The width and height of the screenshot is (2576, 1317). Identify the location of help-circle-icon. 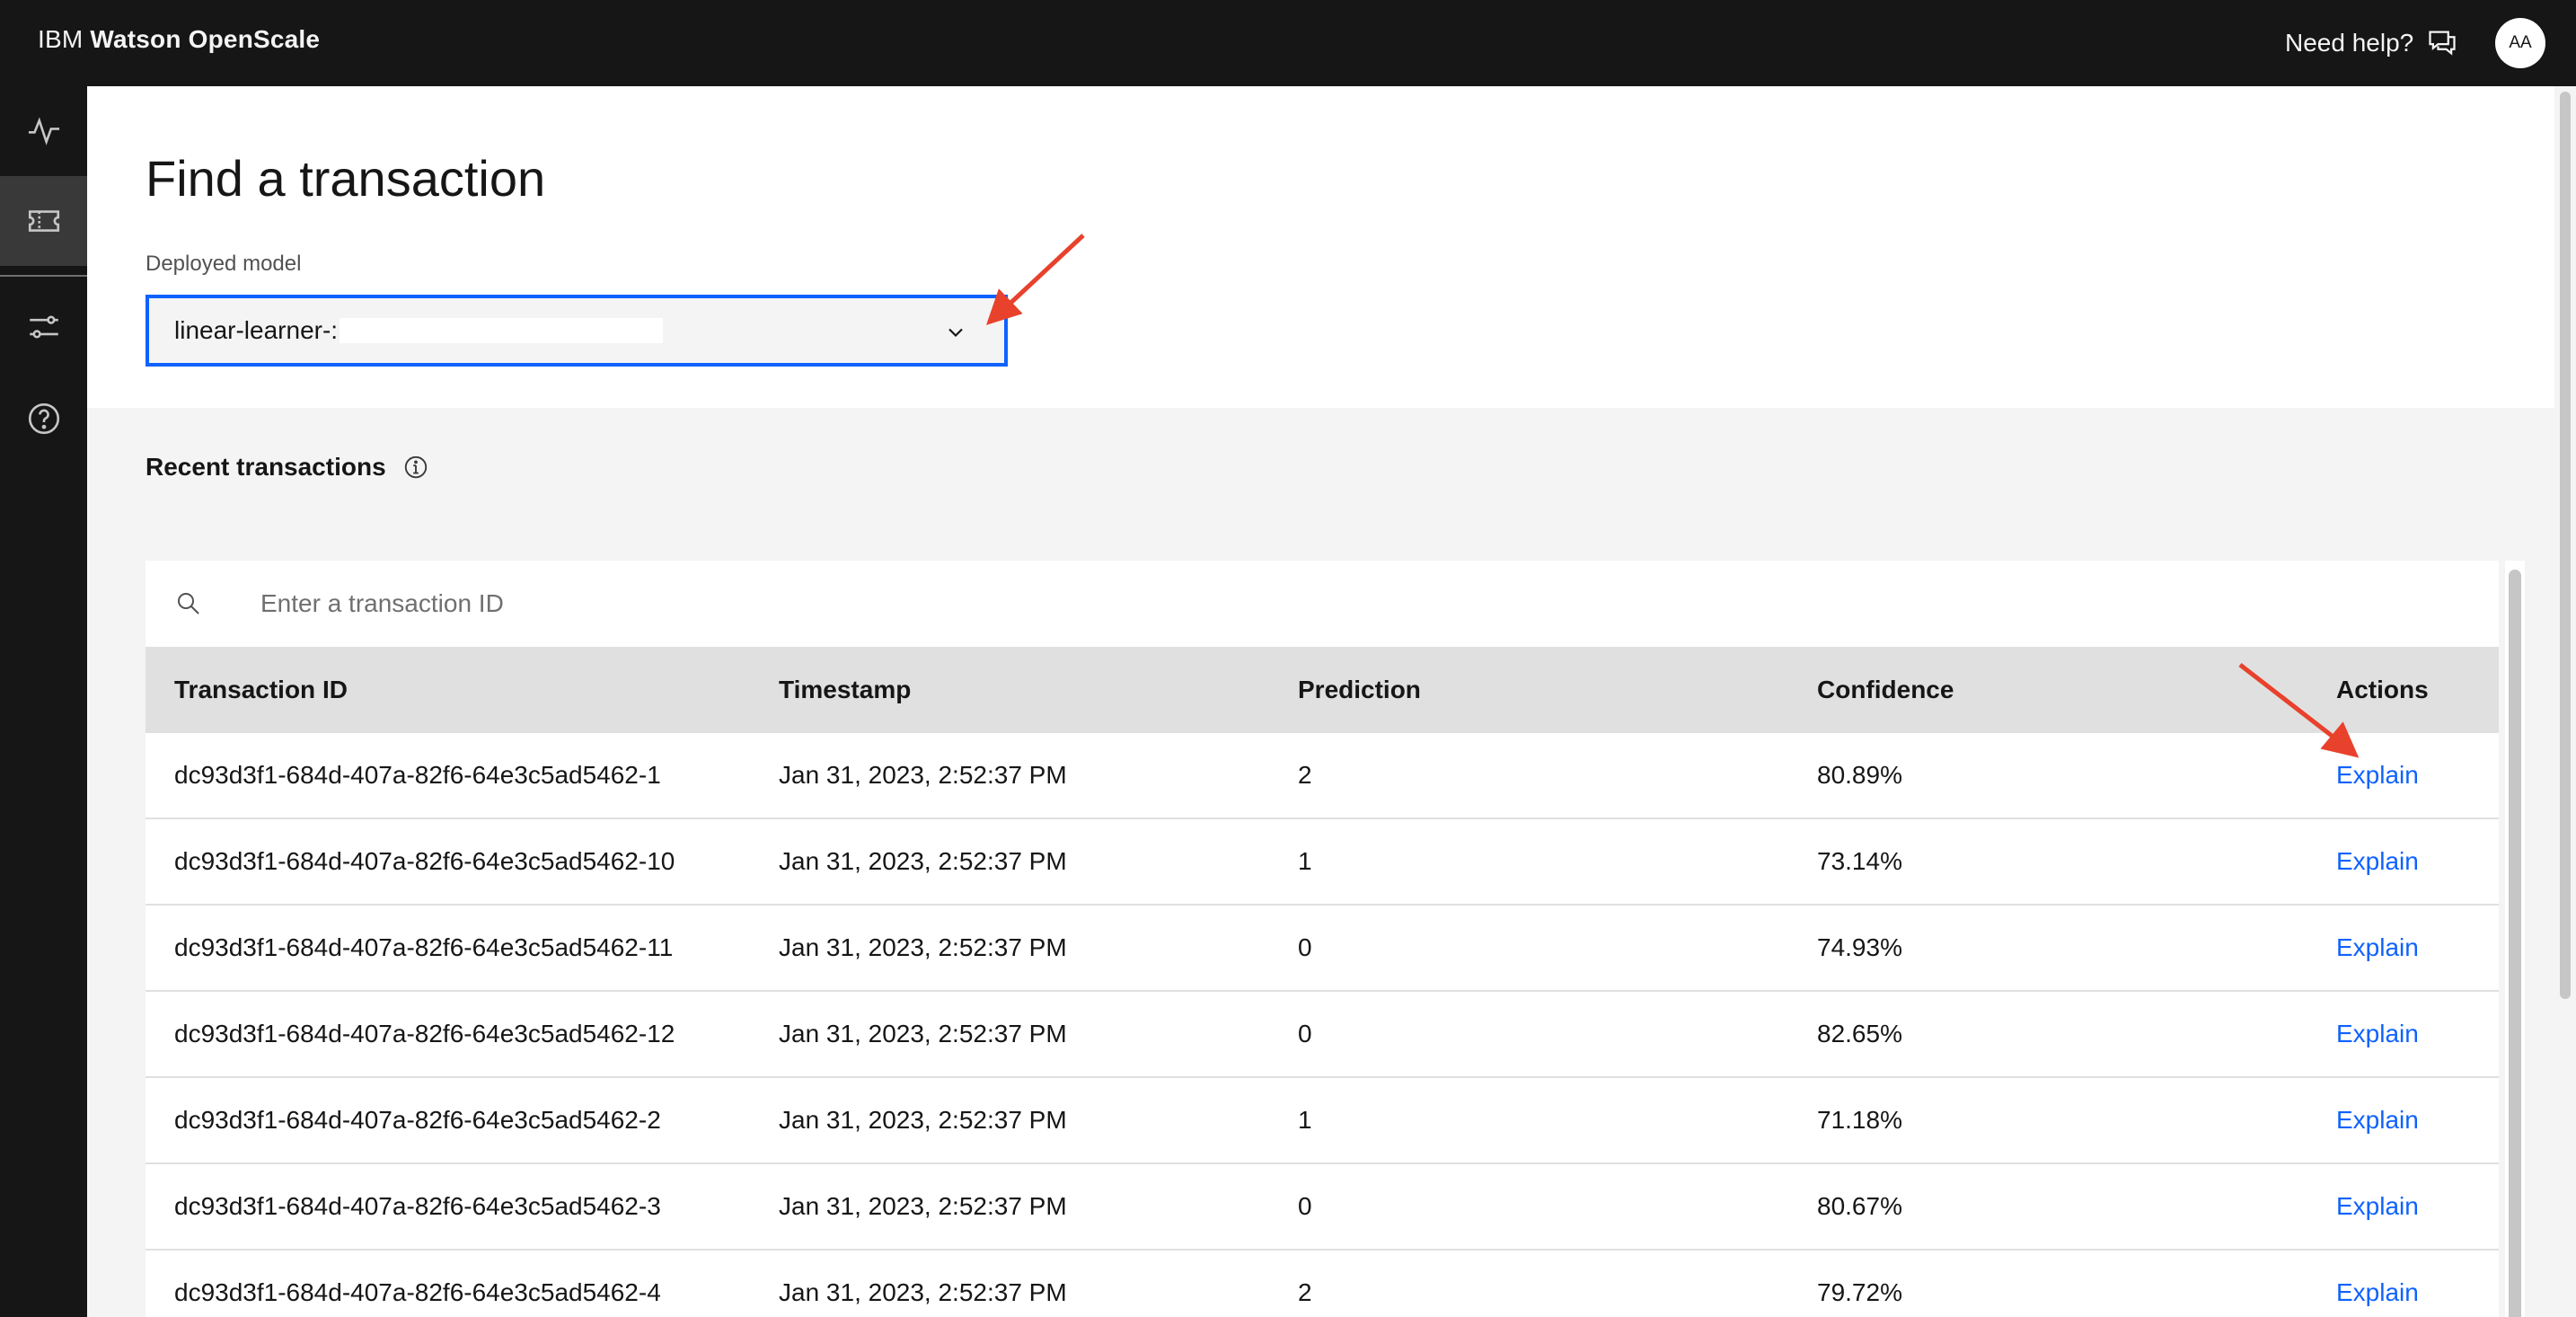
(43, 419).